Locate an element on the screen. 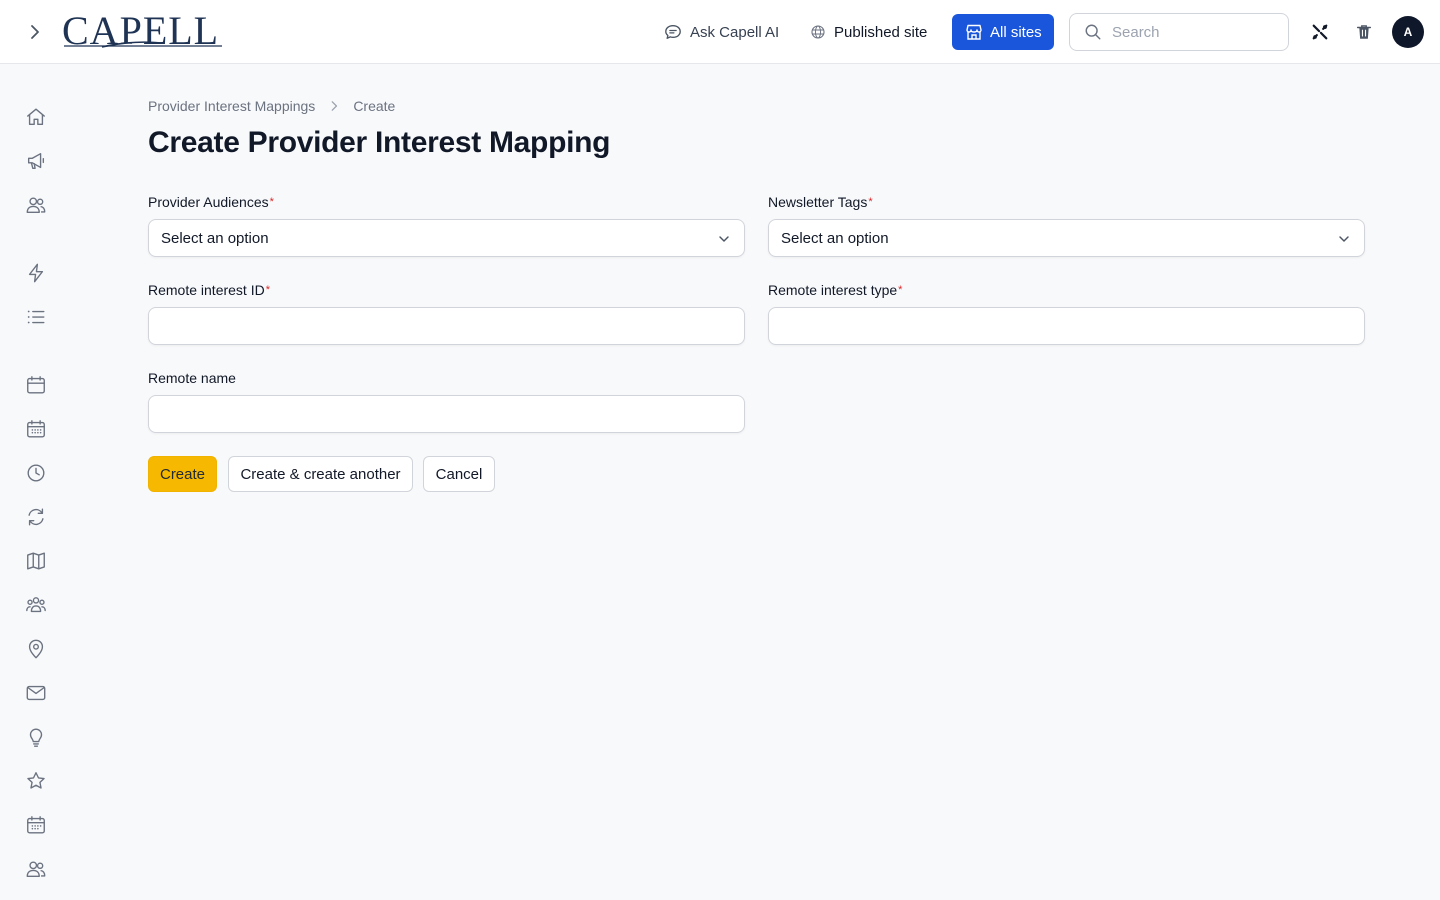 The width and height of the screenshot is (1440, 900). map-pin-icon is located at coordinates (36, 649).